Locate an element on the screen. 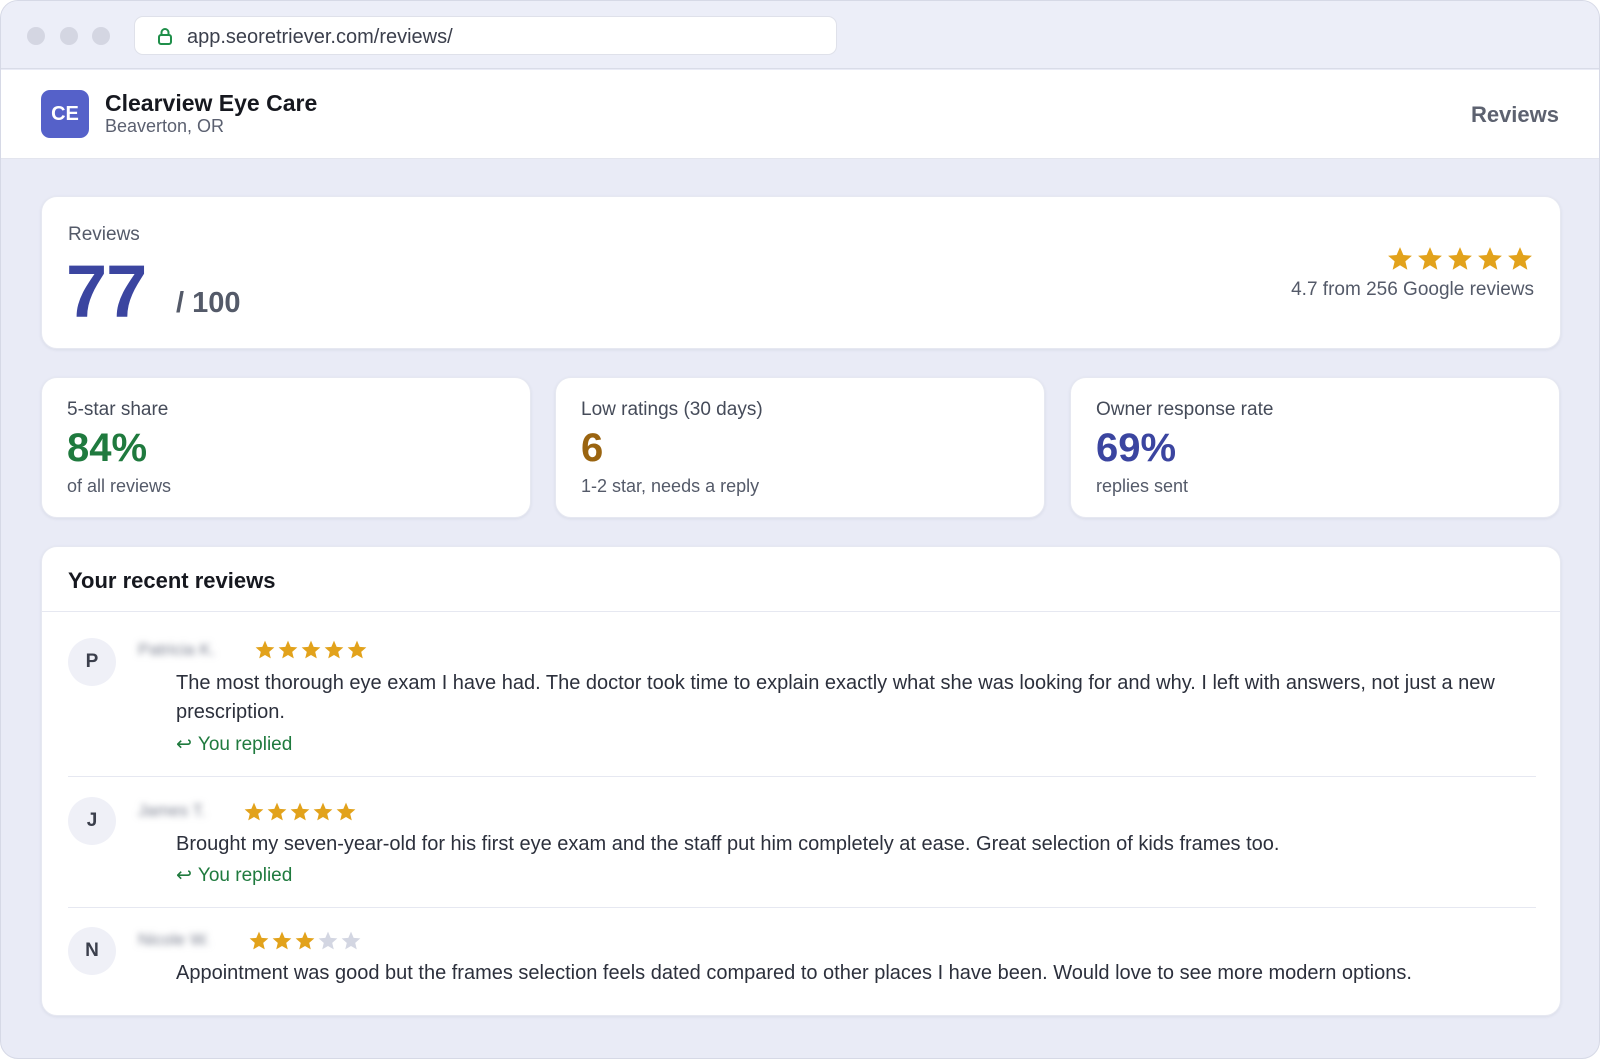  address-bar: app.seoretriever.com/reviews/ is located at coordinates (485, 35).